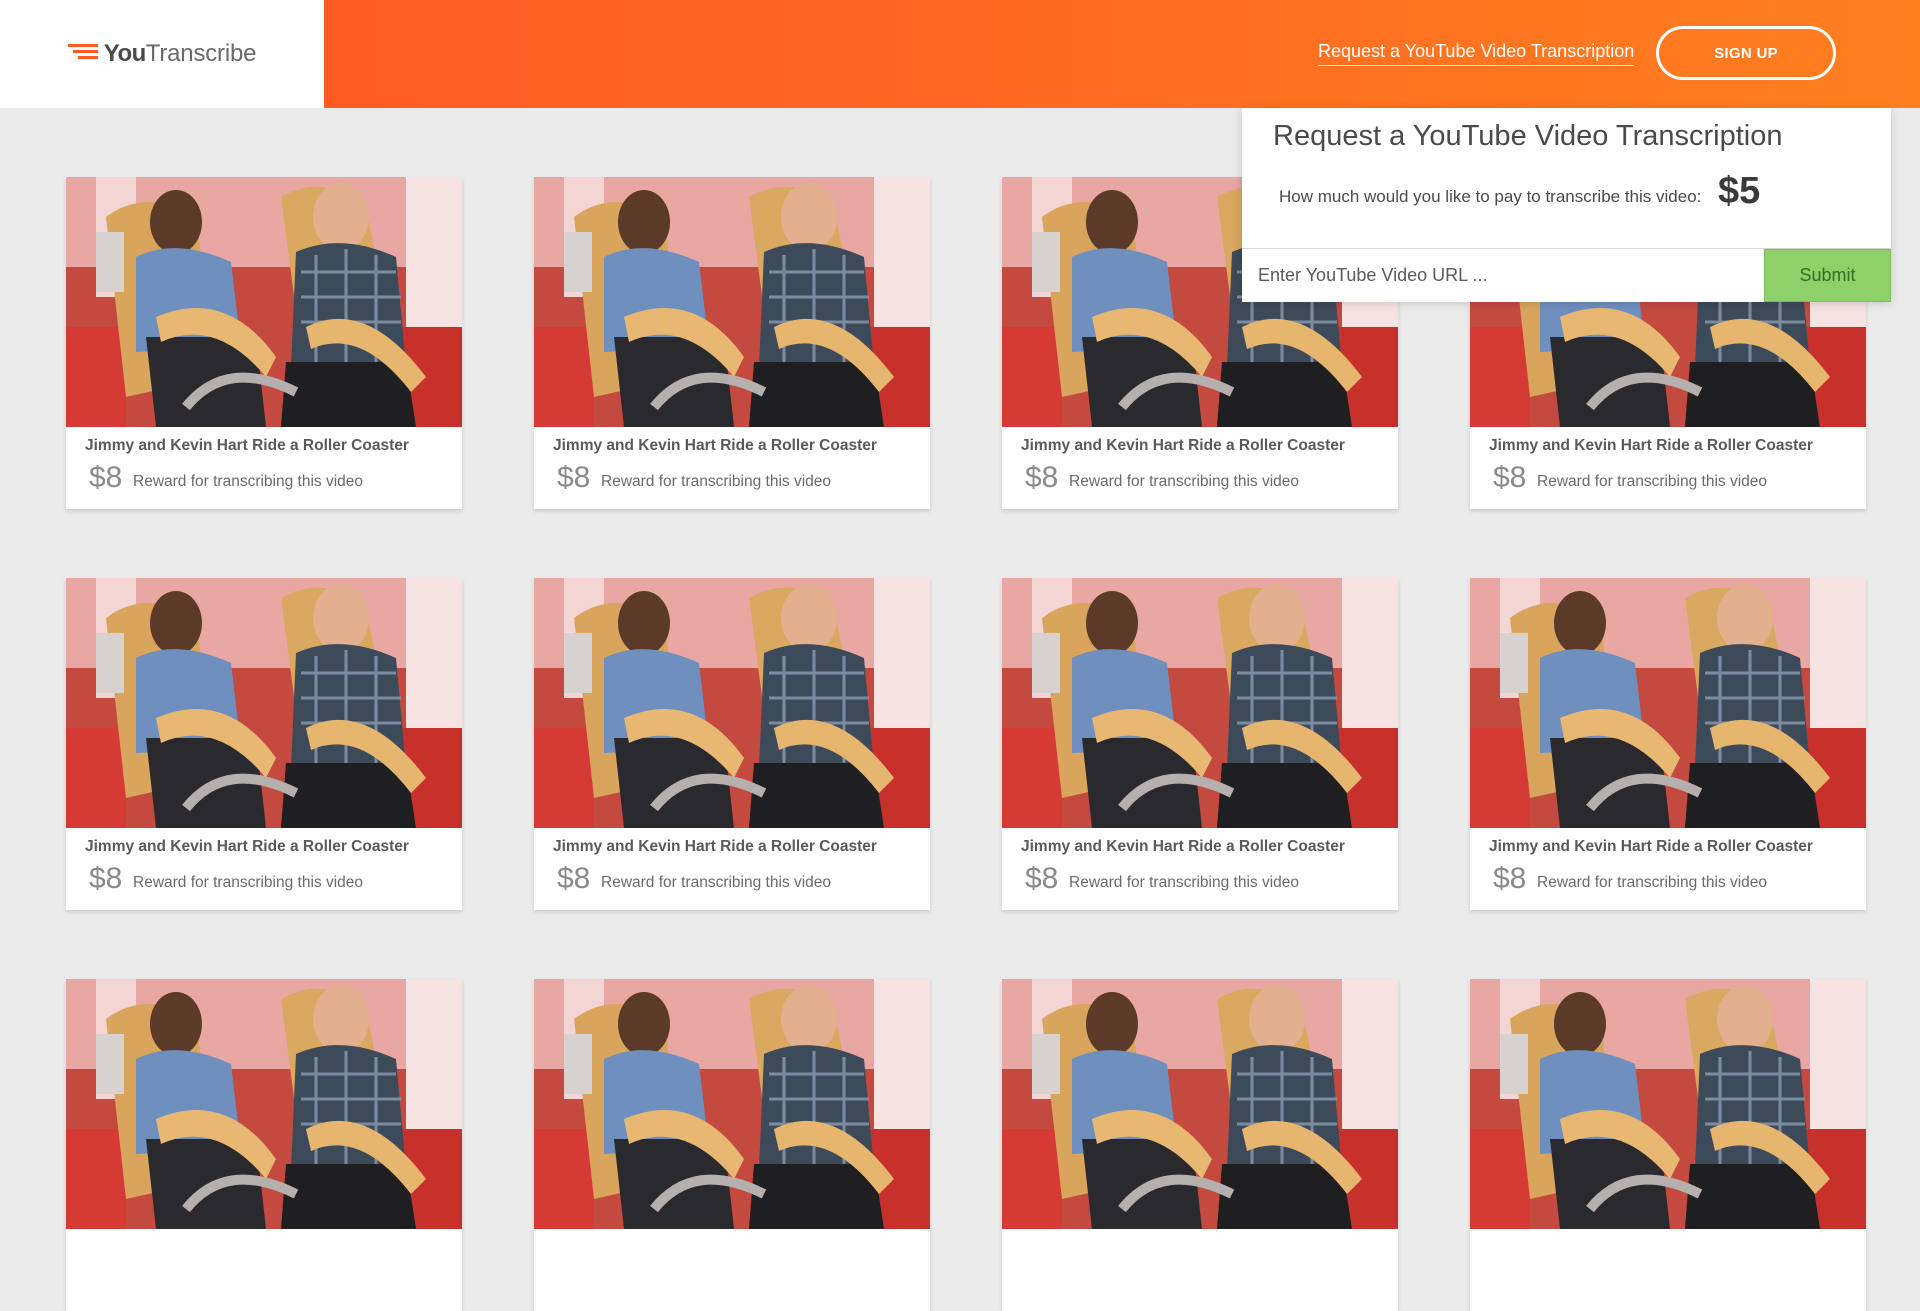 The image size is (1920, 1311). Describe the element at coordinates (1827, 275) in the screenshot. I see `submit-button: Submit` at that location.